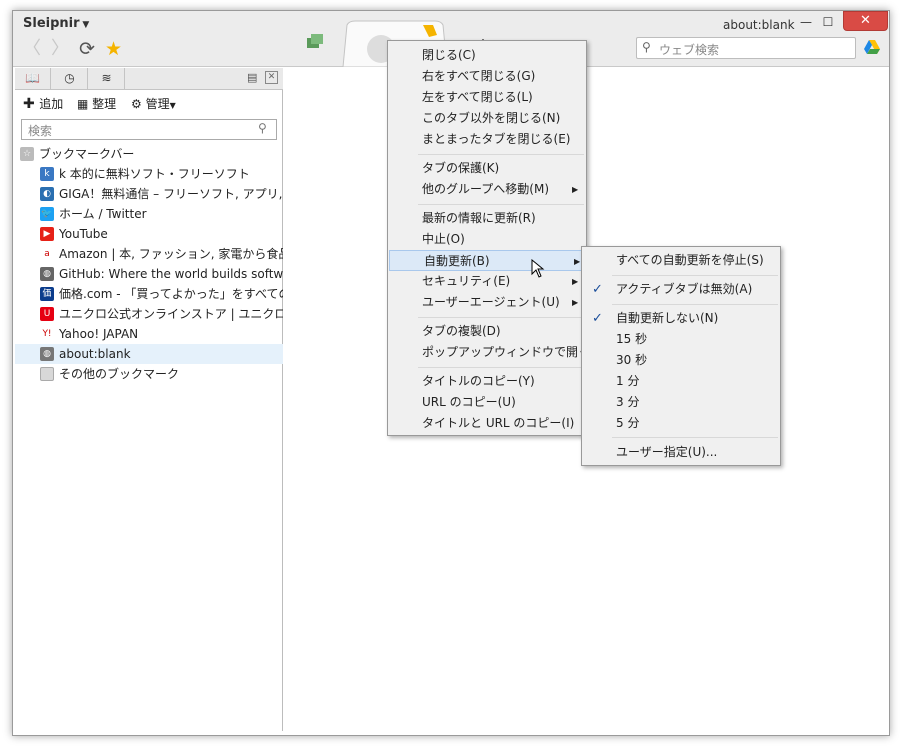 The height and width of the screenshot is (752, 904). I want to click on submenu-item-label: 30 秒, so click(632, 360).